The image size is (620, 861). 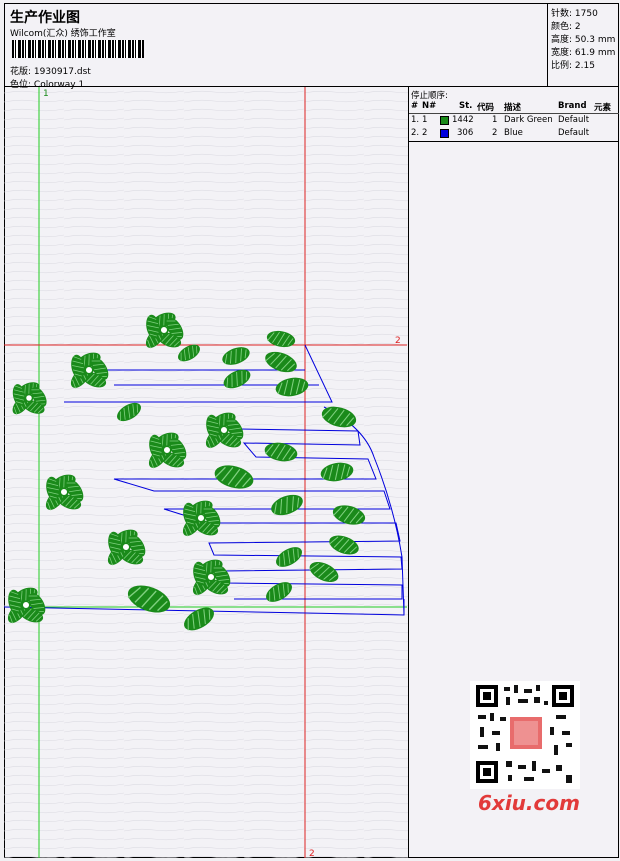 What do you see at coordinates (529, 803) in the screenshot?
I see `watermark-text: 6xiu.com` at bounding box center [529, 803].